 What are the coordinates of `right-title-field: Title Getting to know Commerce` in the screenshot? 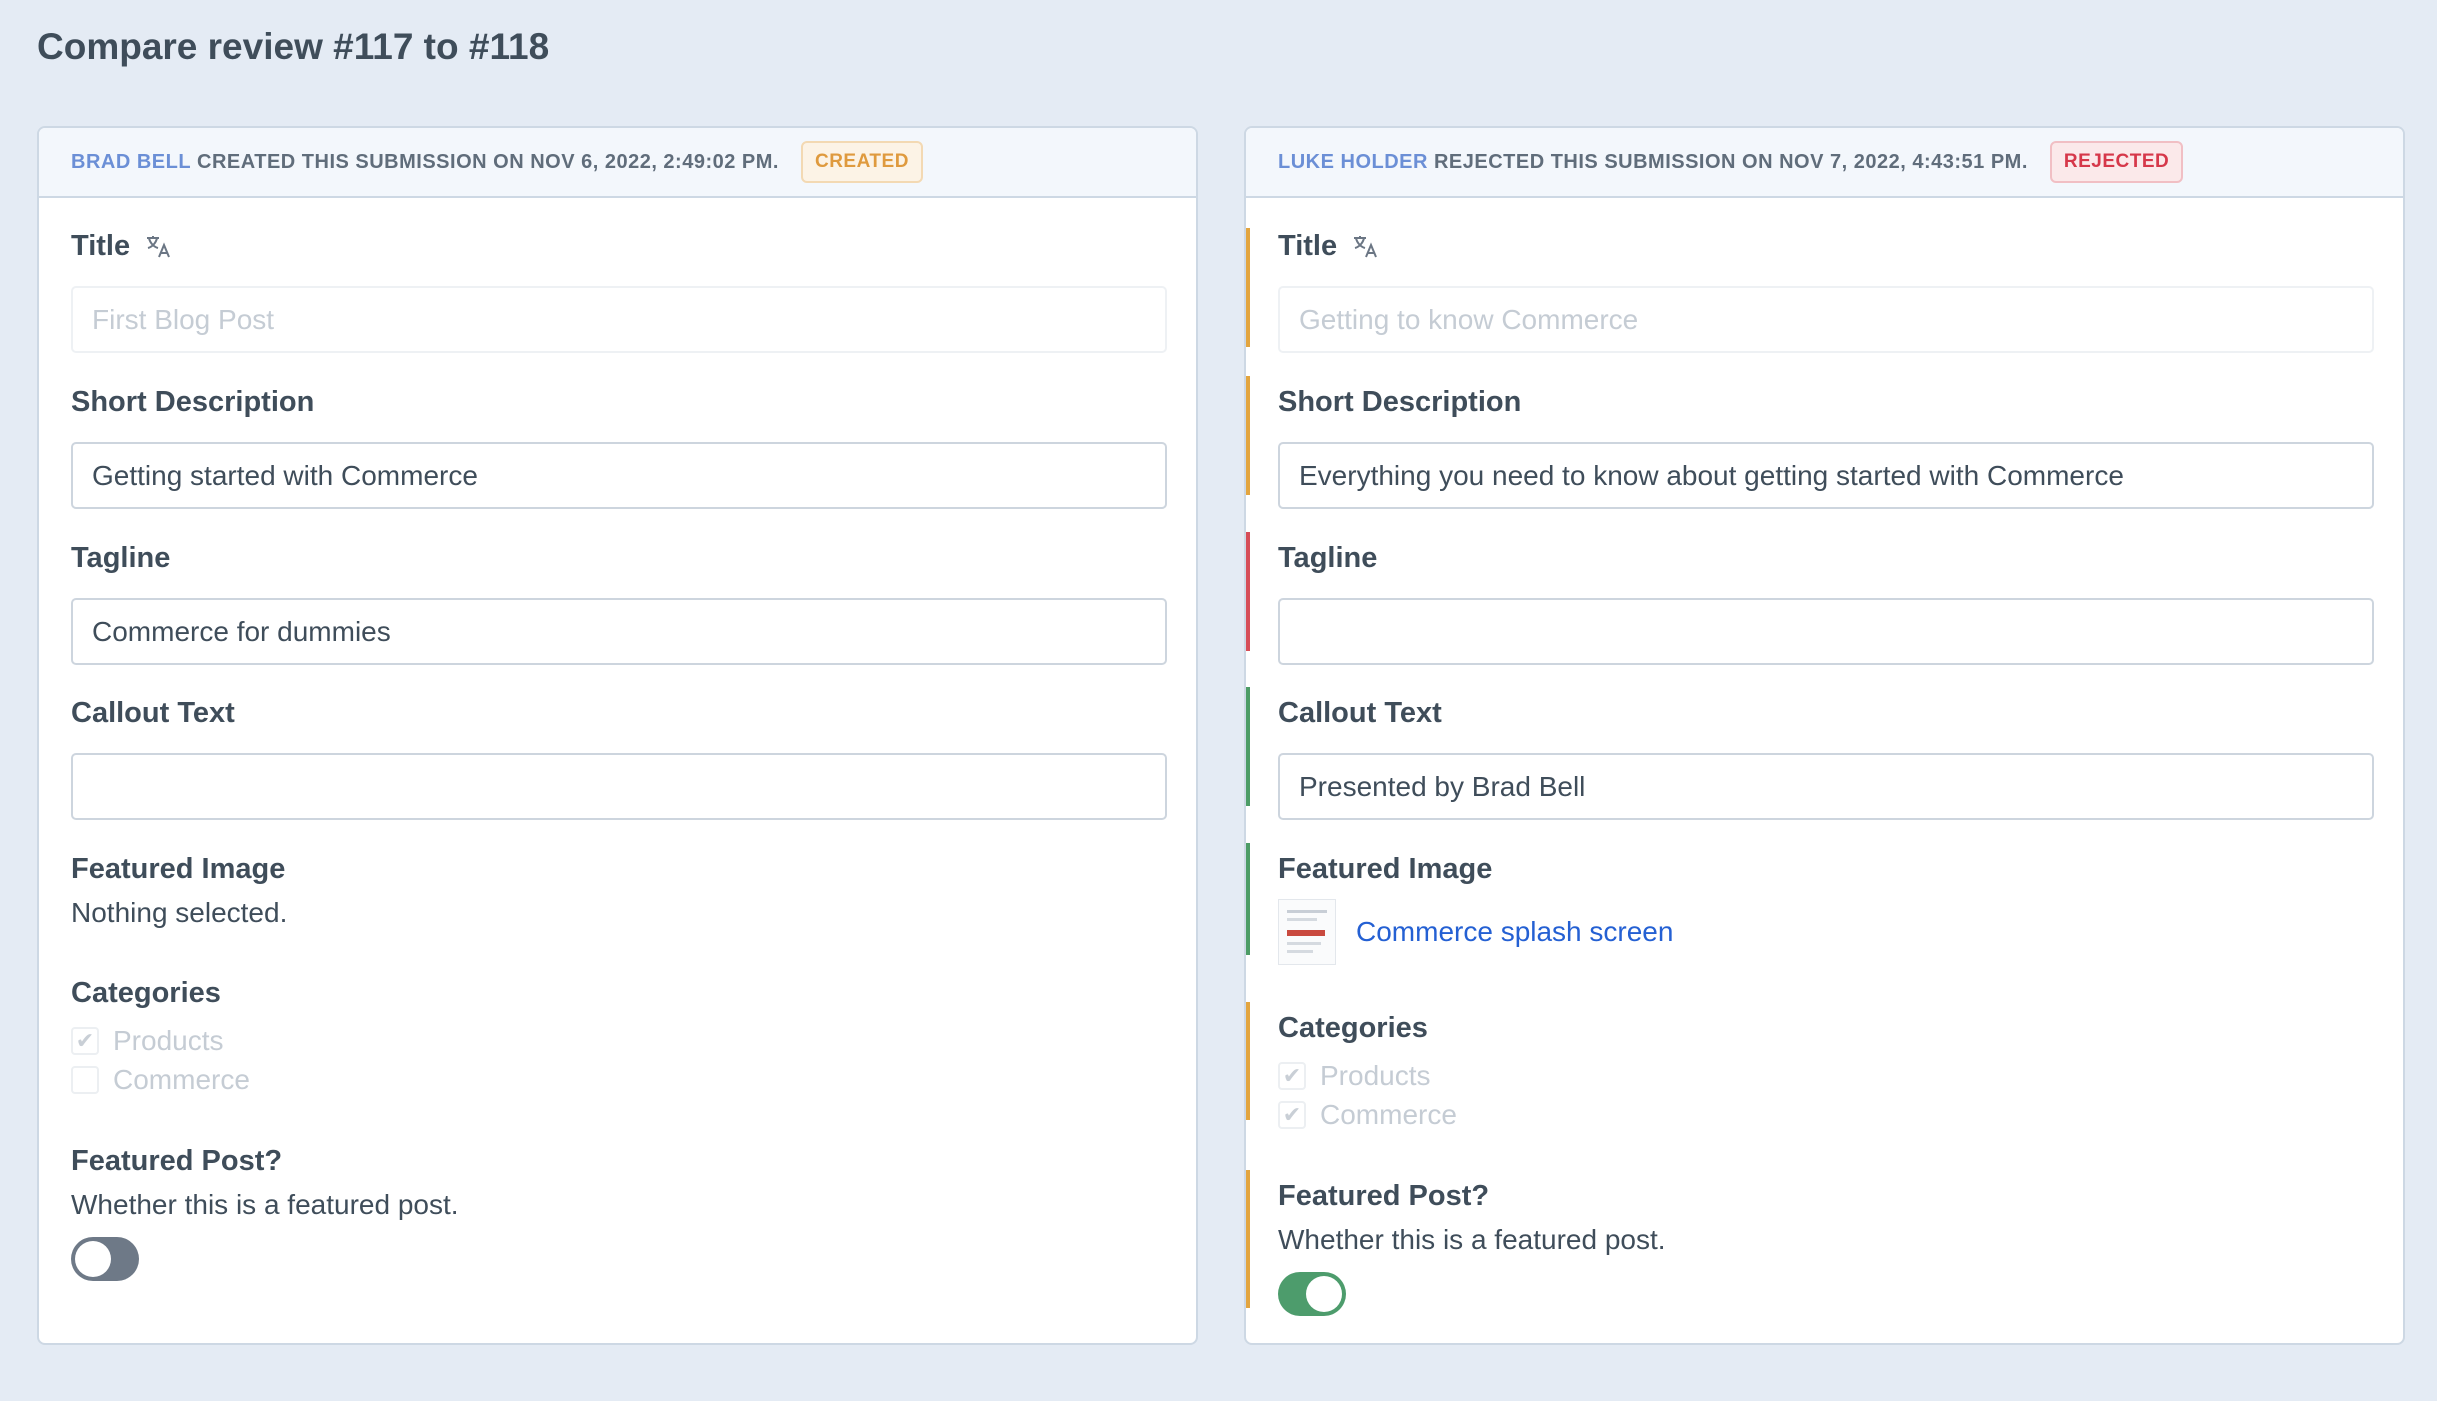 It's located at (1810, 290).